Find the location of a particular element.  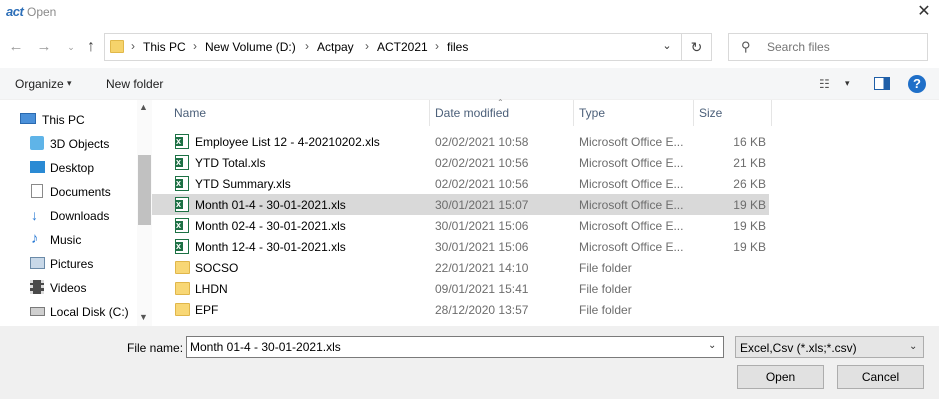

toolbar: Organize ▾ New folder ☷ ▾ ? is located at coordinates (469, 84).